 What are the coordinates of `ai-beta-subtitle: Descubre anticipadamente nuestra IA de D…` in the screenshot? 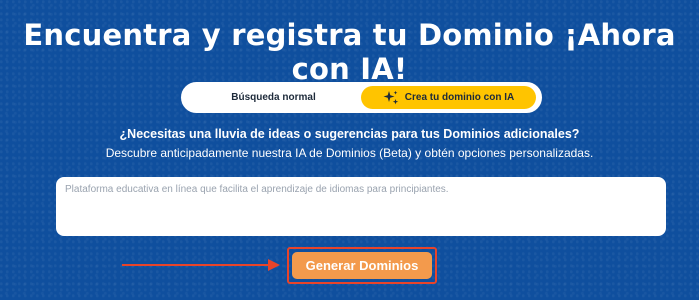 It's located at (349, 153).